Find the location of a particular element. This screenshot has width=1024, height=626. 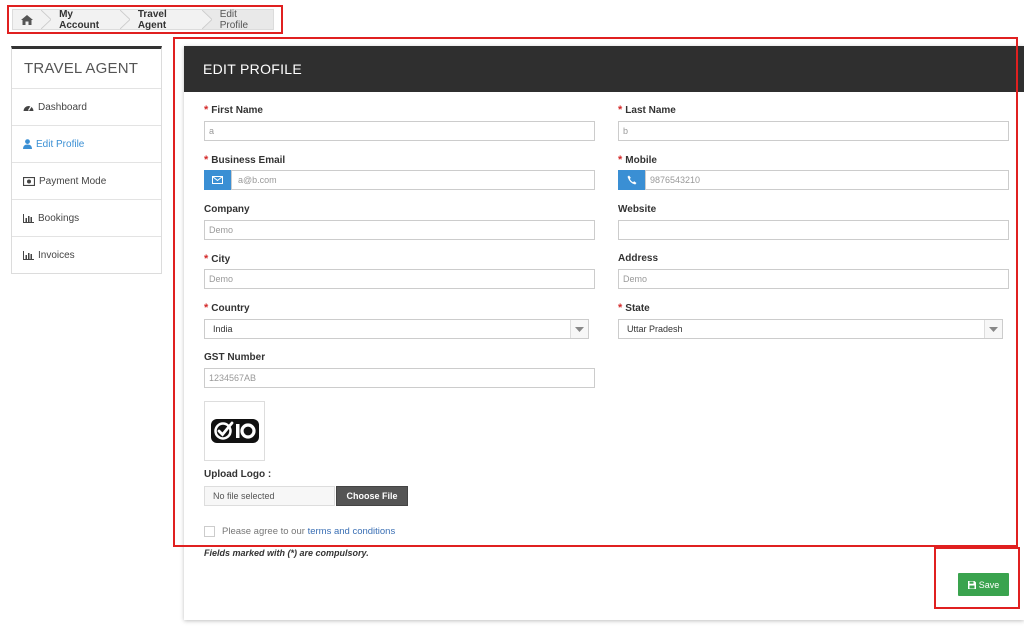

sidebar-item-invoices: Invoices is located at coordinates (86, 255).